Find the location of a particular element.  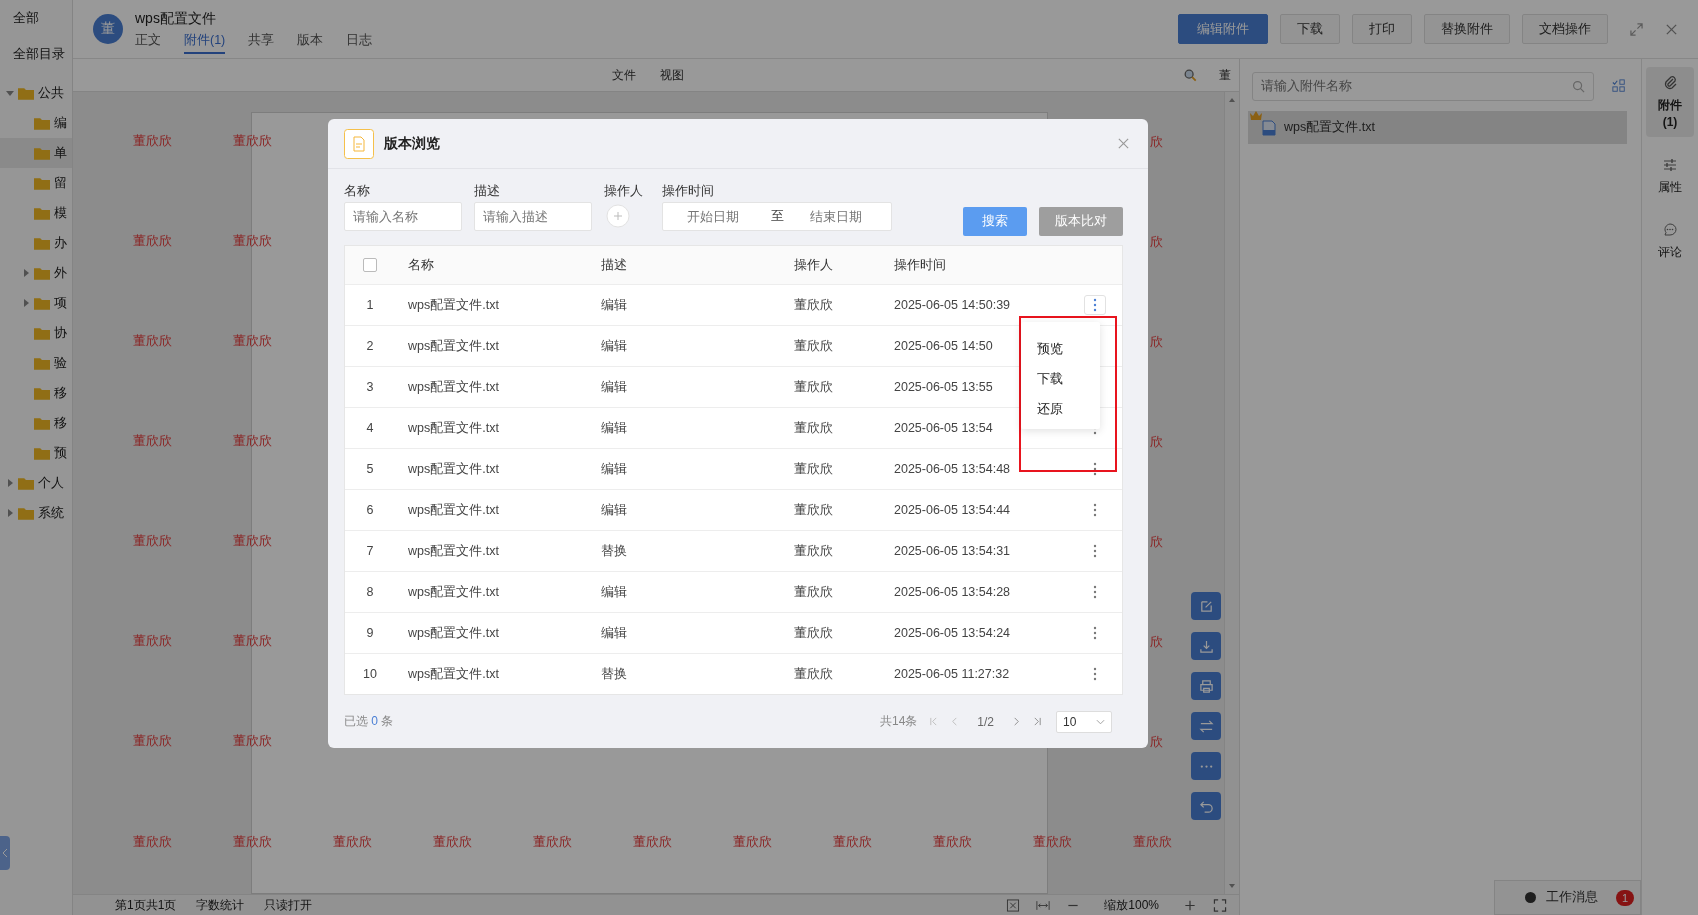

tree-item: 外 is located at coordinates (36, 273).